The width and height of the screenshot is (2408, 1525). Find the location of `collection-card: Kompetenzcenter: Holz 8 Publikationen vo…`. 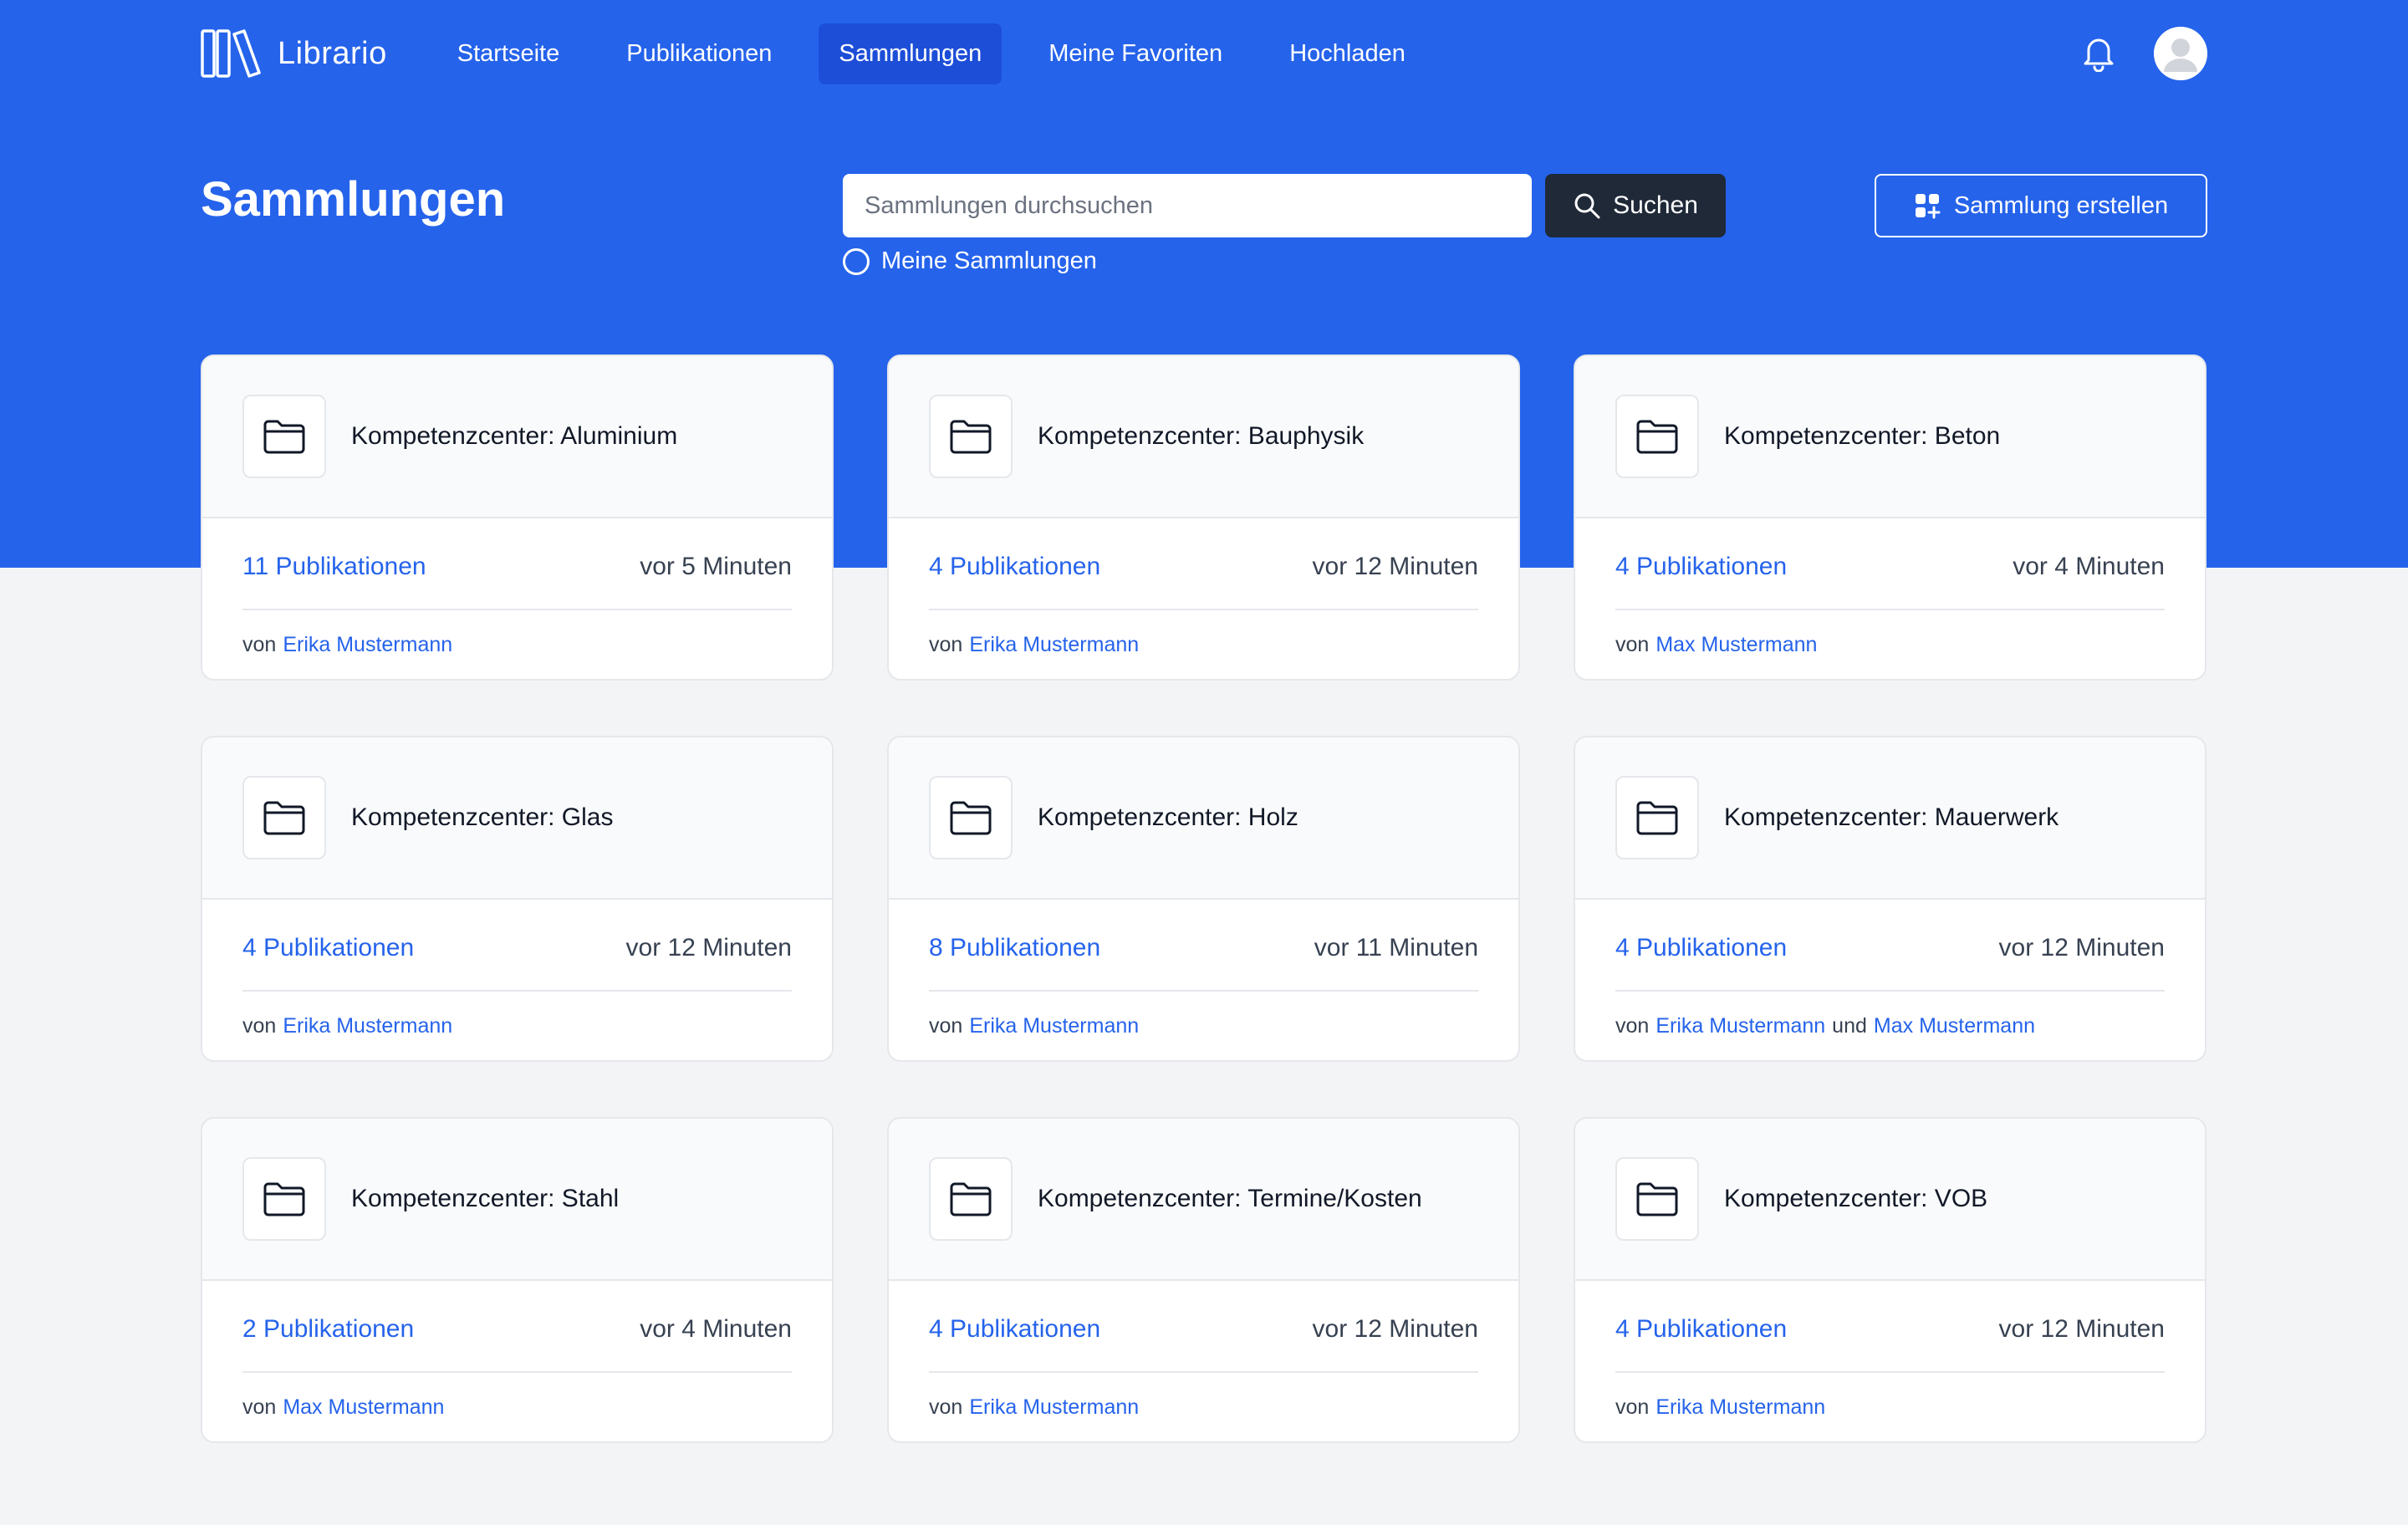

collection-card: Kompetenzcenter: Holz 8 Publikationen vo… is located at coordinates (1204, 899).